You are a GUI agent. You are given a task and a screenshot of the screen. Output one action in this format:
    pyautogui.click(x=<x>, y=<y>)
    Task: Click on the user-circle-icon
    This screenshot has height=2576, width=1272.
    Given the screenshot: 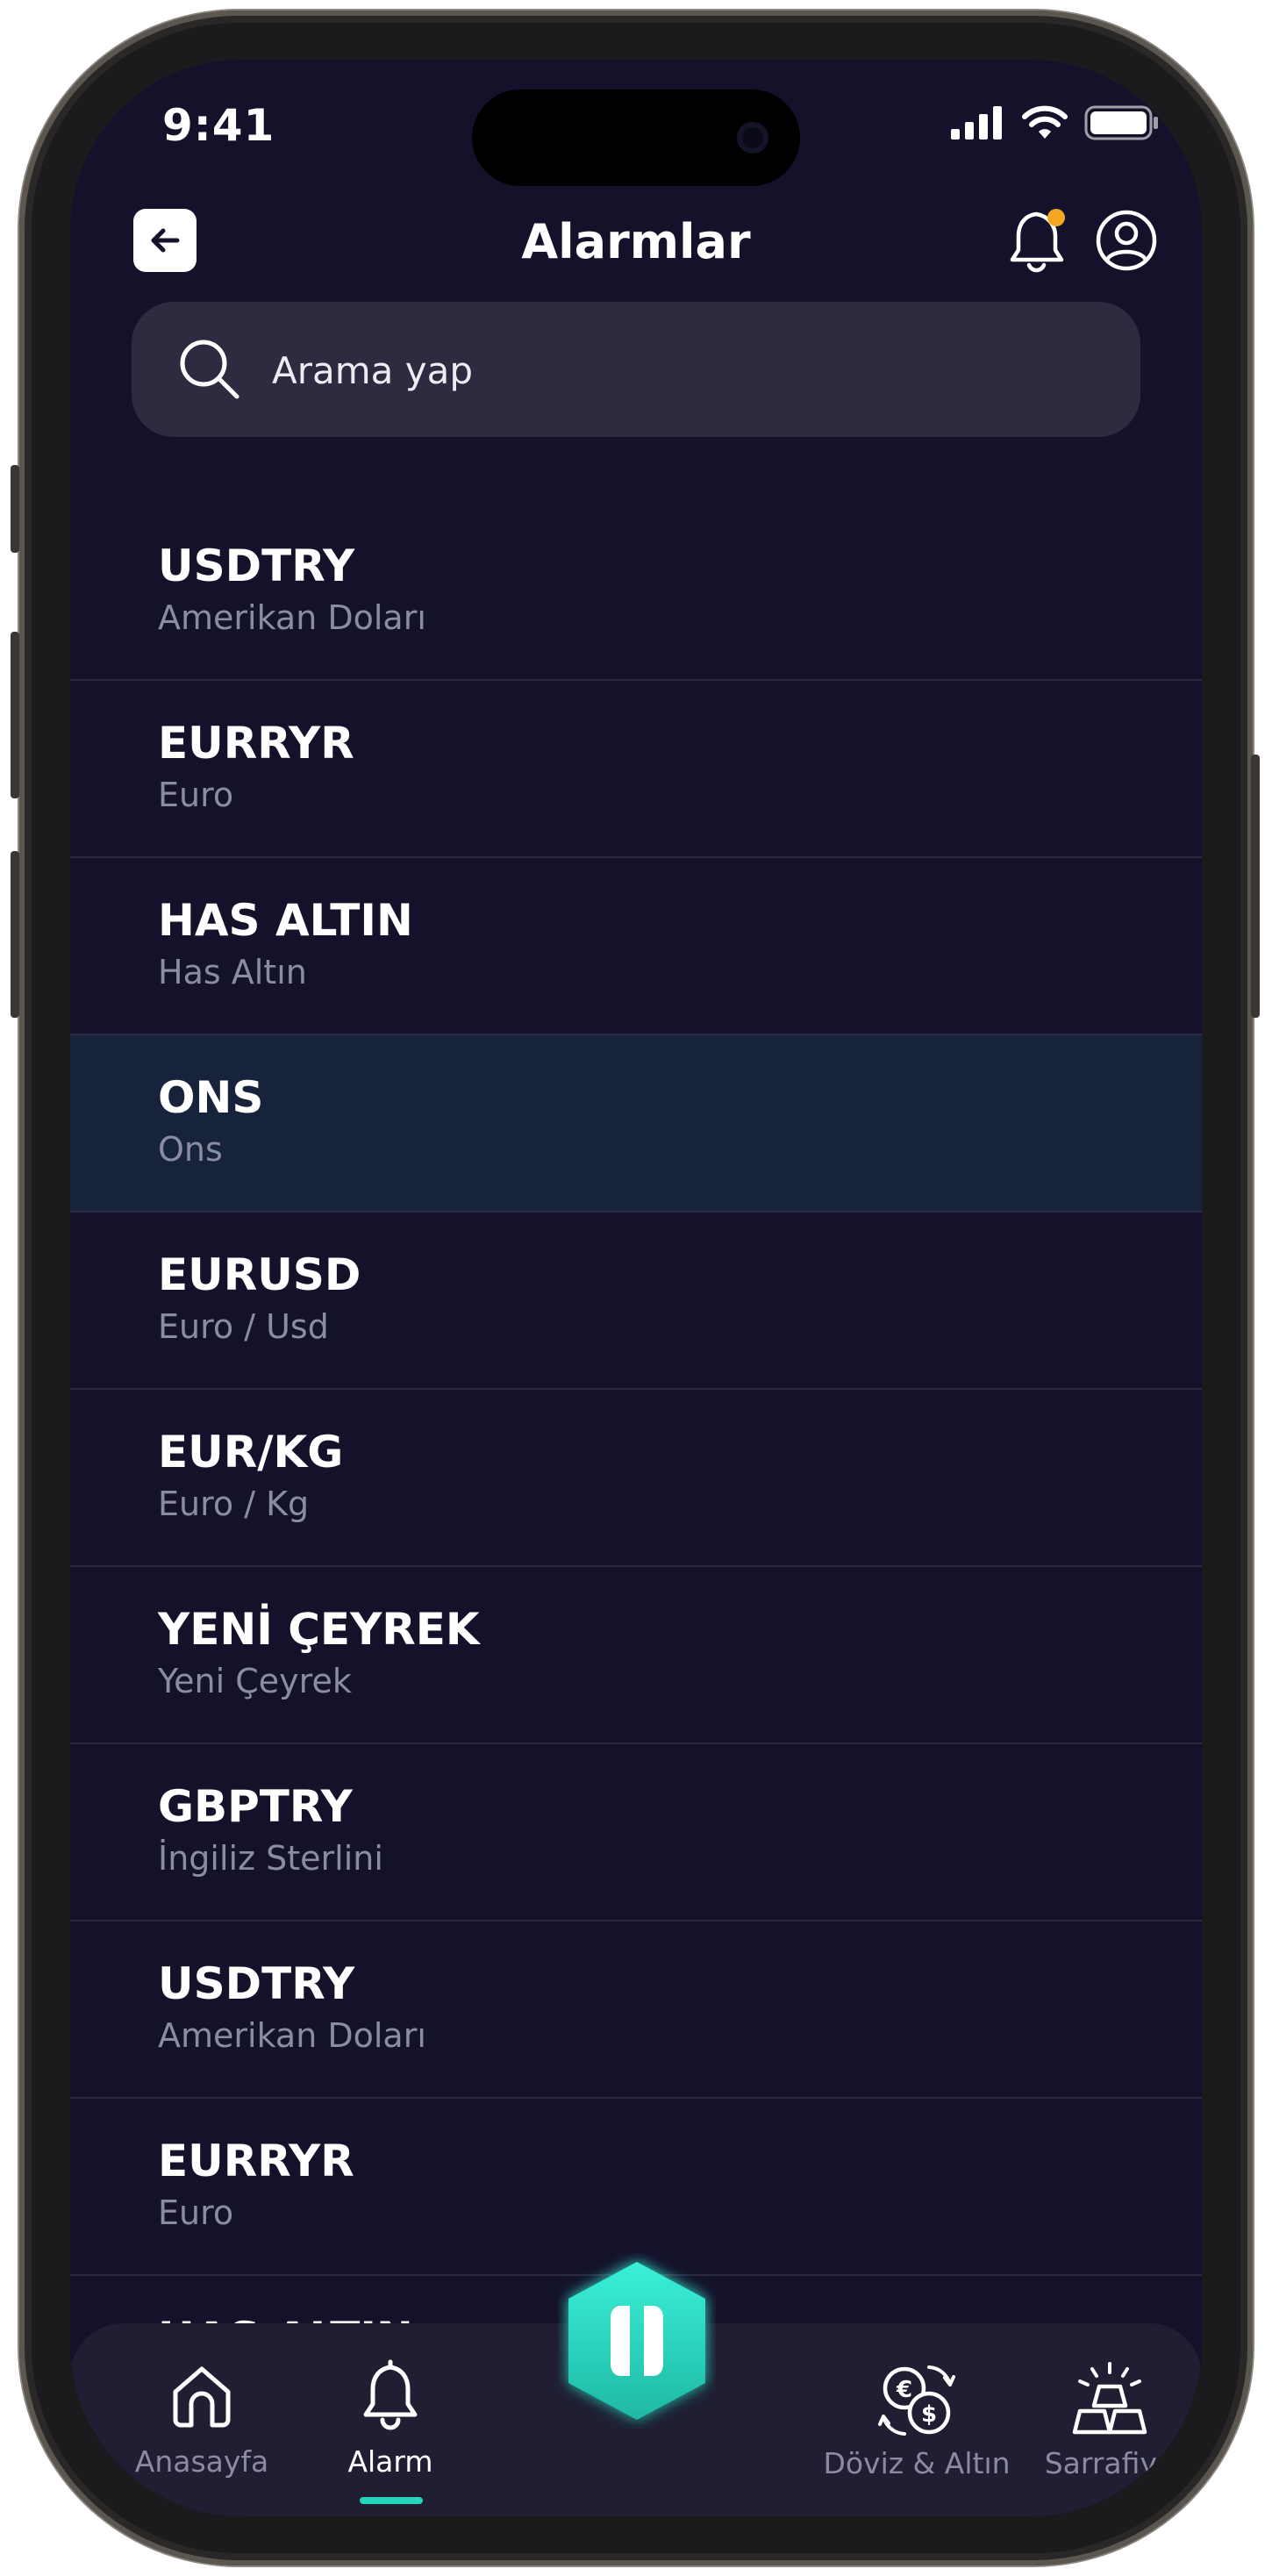 What is the action you would take?
    pyautogui.click(x=1126, y=240)
    